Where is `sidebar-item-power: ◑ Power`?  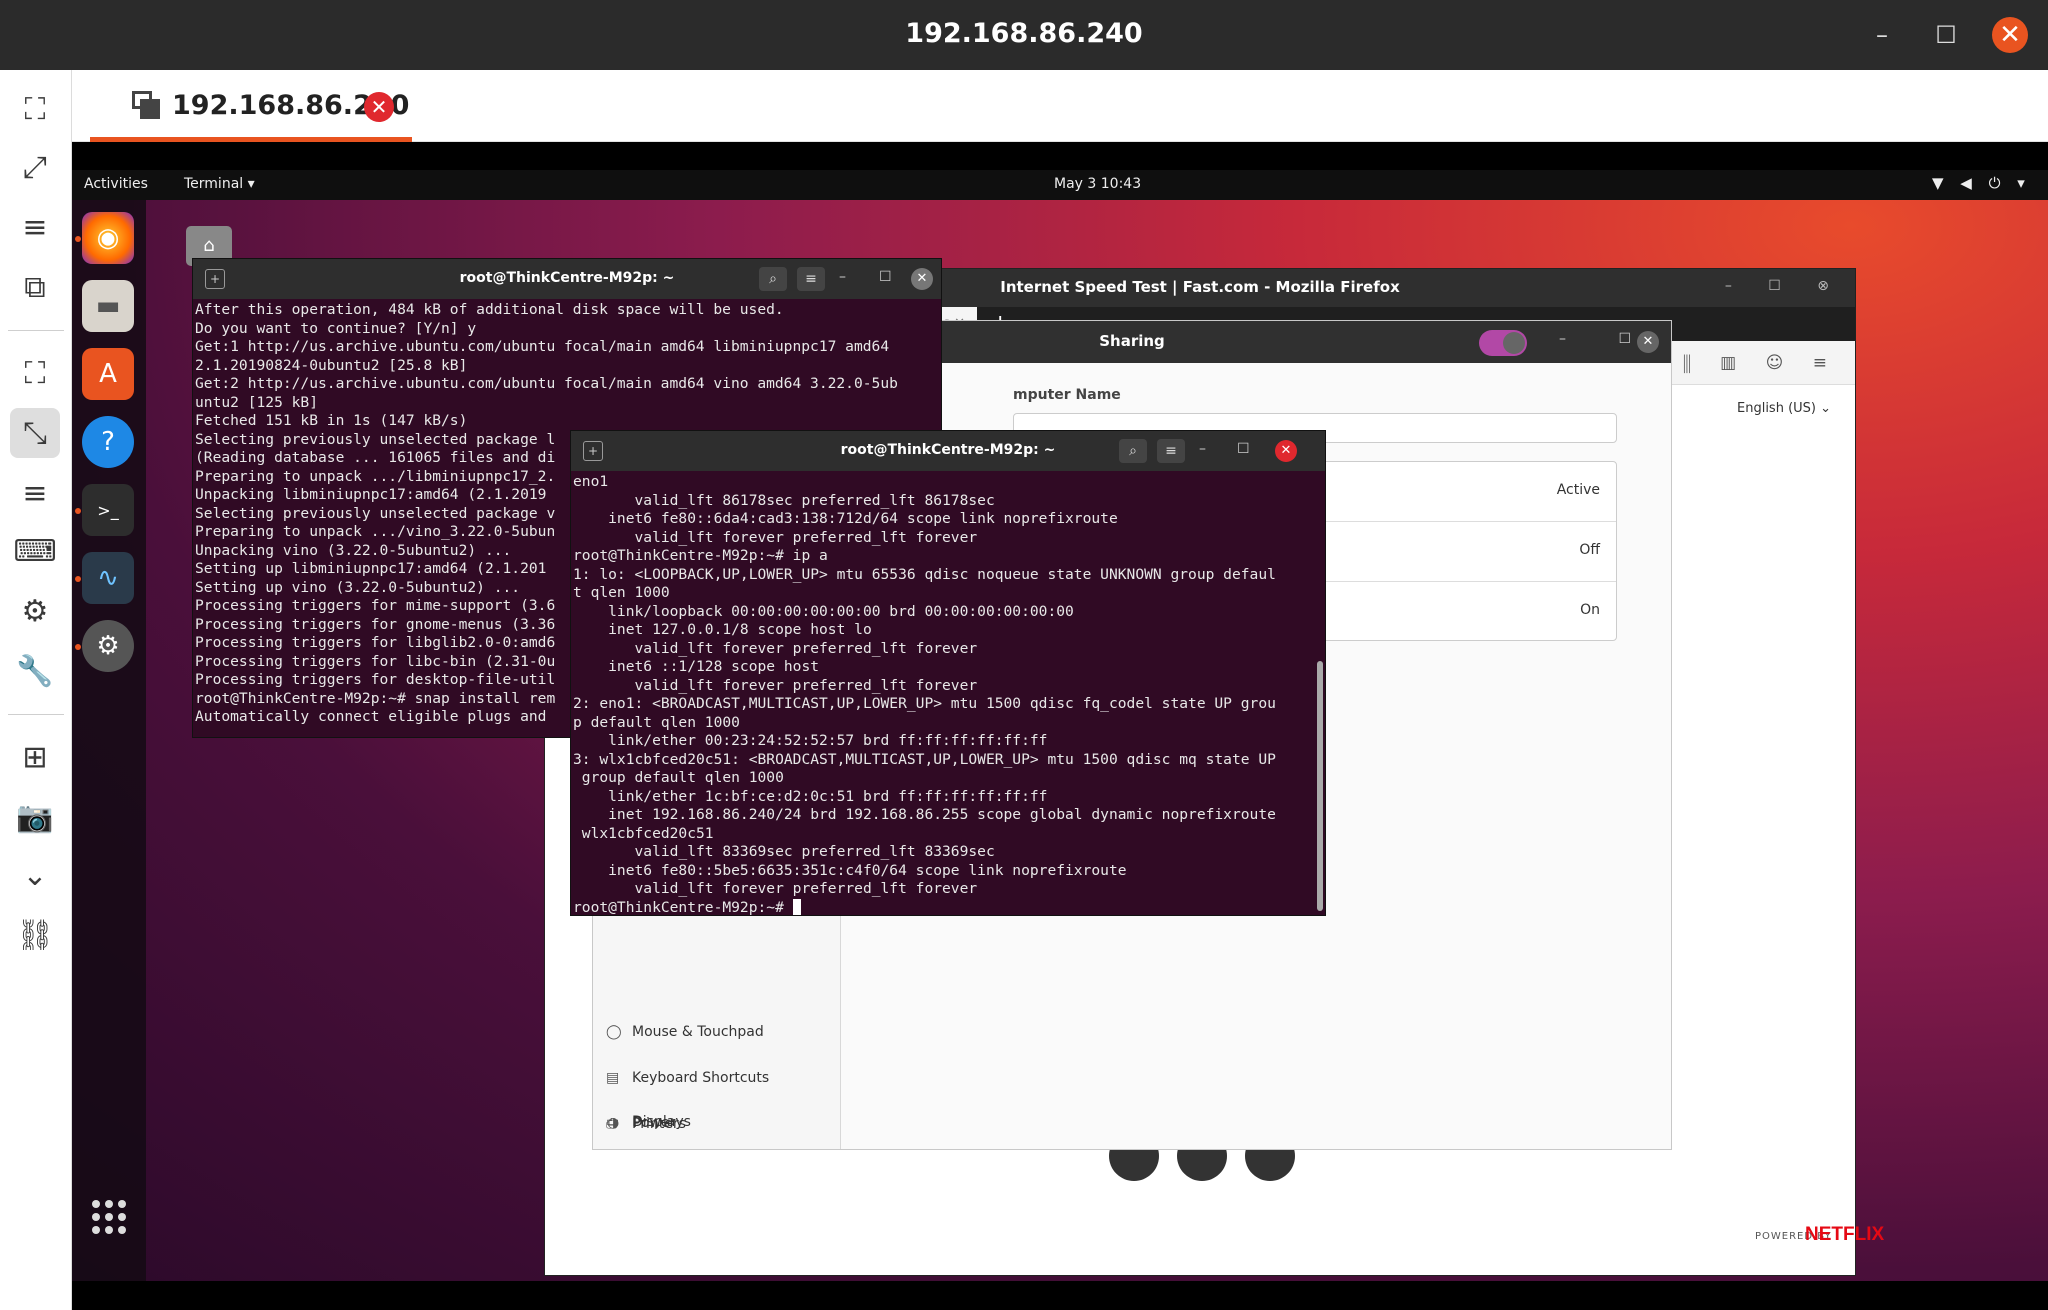
sidebar-item-power: ◑ Power is located at coordinates (641, 1127).